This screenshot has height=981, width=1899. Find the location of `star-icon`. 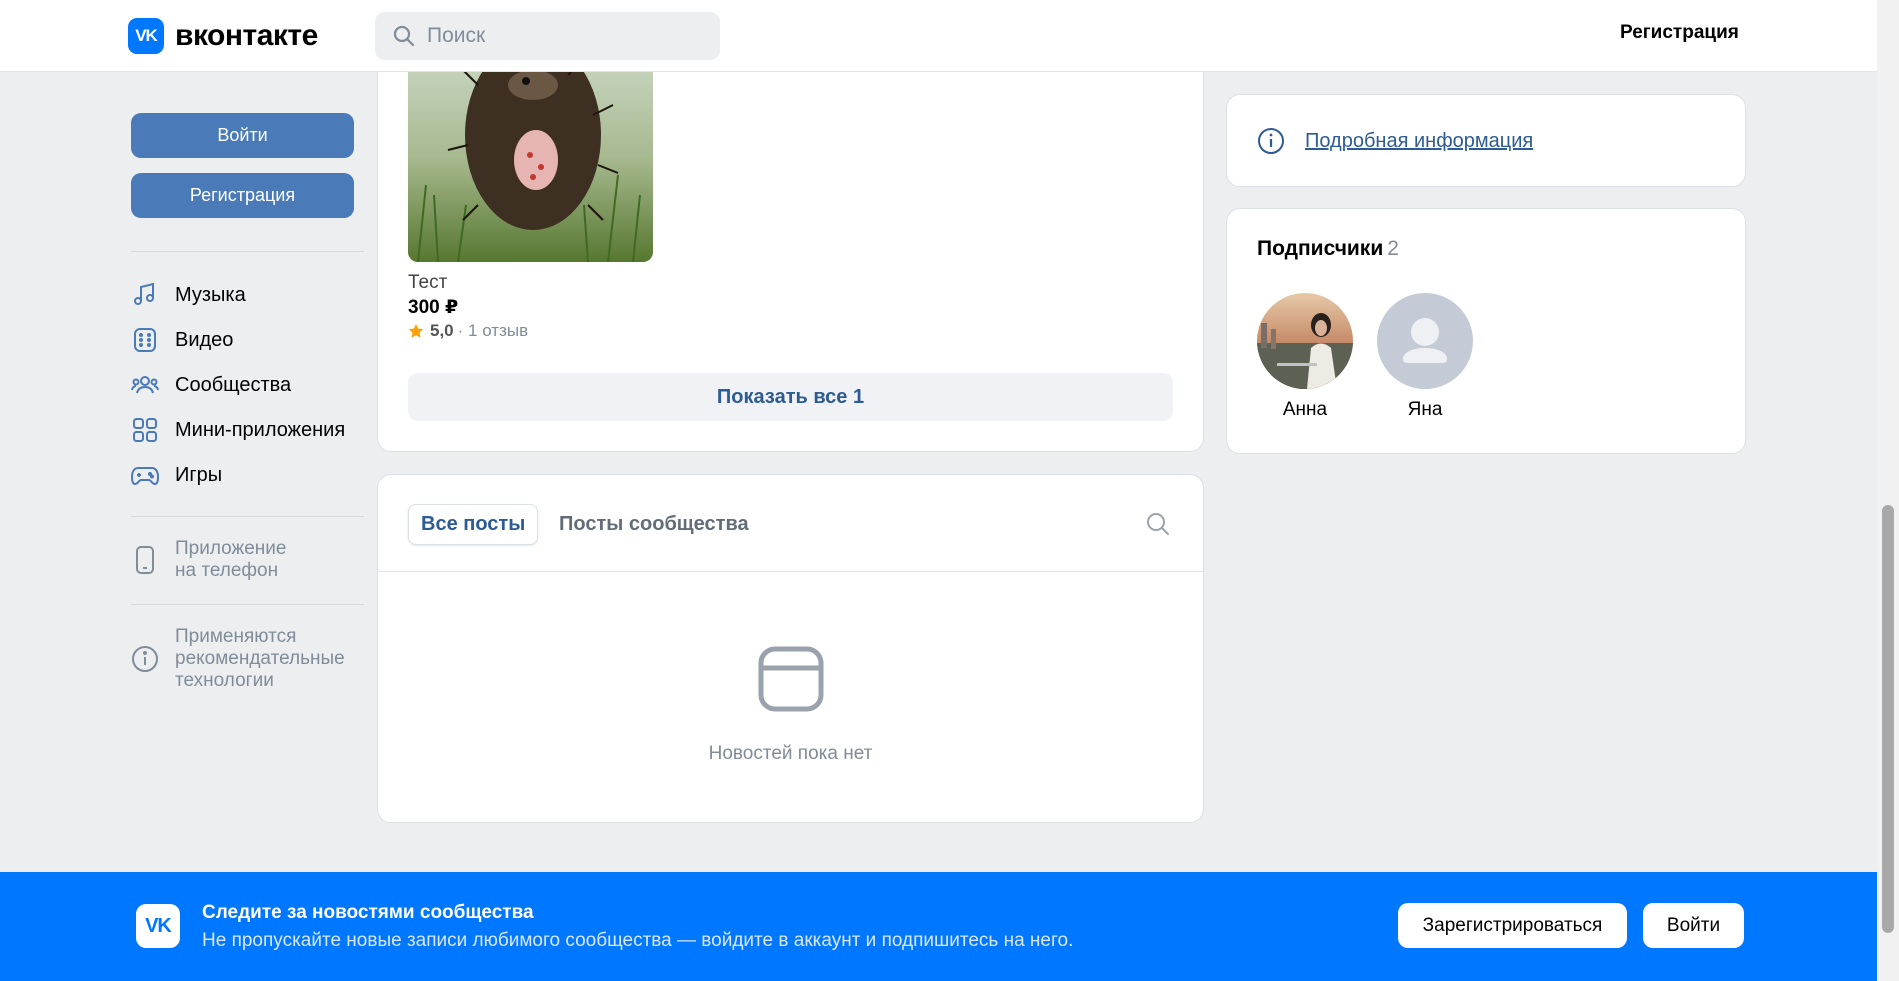

star-icon is located at coordinates (416, 331).